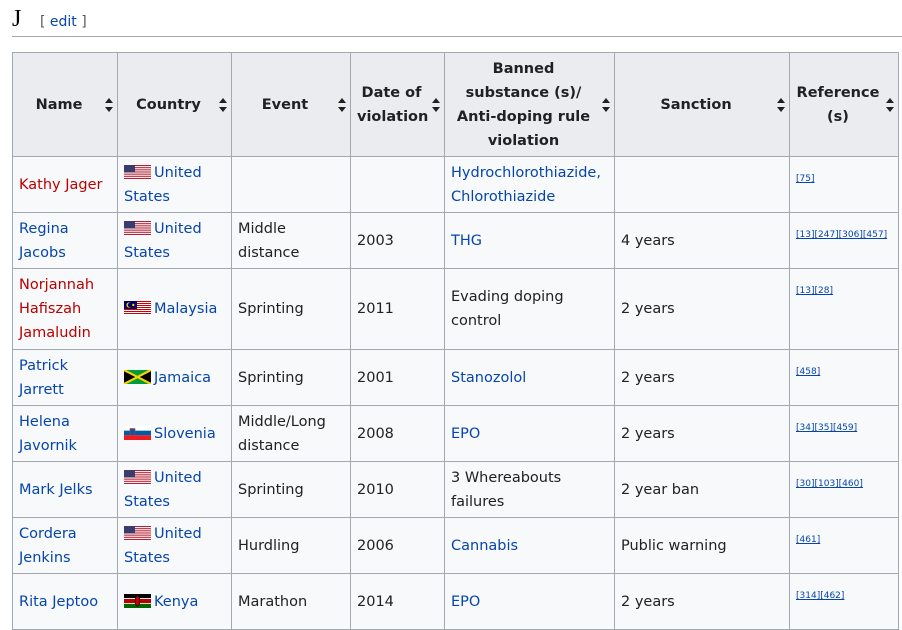 This screenshot has width=902, height=630. I want to click on substance-cell: Cannabis, so click(529, 545).